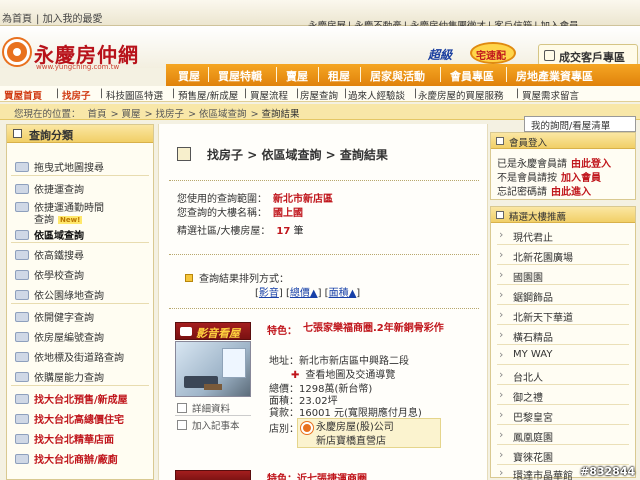  I want to click on result-count: 精選社區/大樓房屋： 17 筆, so click(240, 231).